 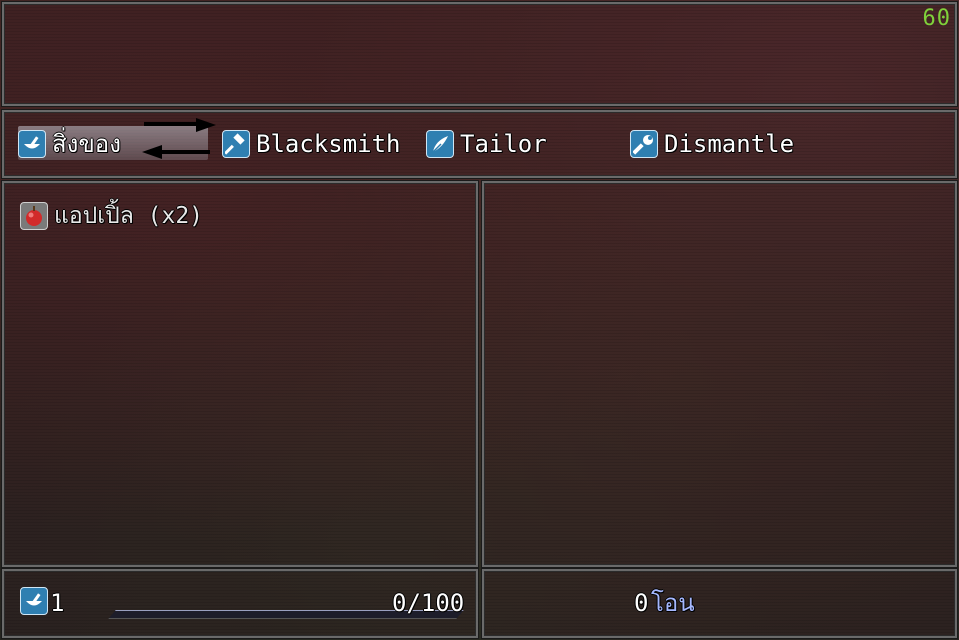 I want to click on command-items-label: สิ่งของ, so click(x=86, y=144).